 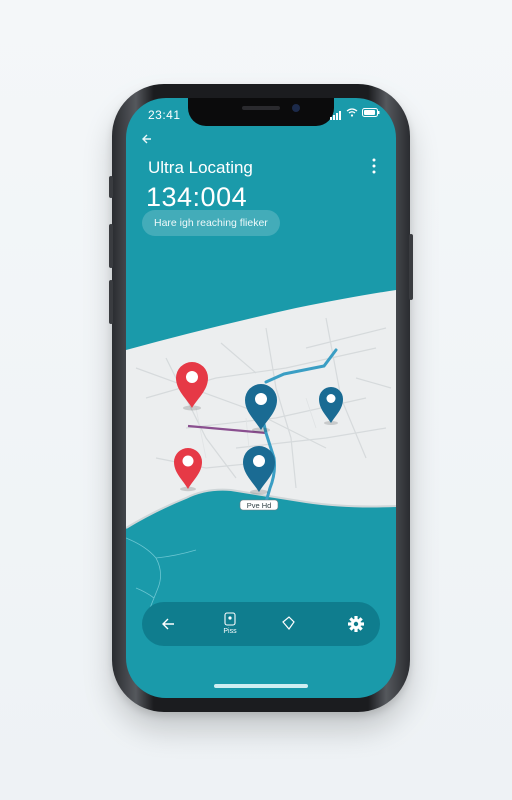 I want to click on tag-icon, so click(x=288, y=623).